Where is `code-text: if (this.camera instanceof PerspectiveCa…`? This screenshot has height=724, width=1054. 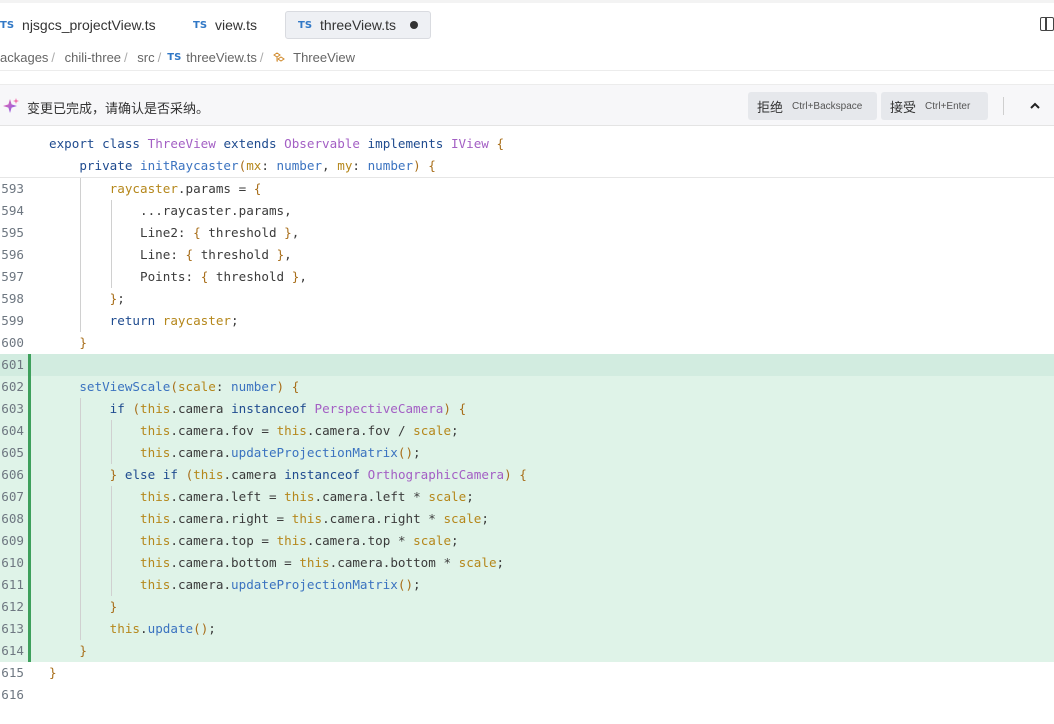
code-text: if (this.camera instanceof PerspectiveCa… is located at coordinates (288, 408).